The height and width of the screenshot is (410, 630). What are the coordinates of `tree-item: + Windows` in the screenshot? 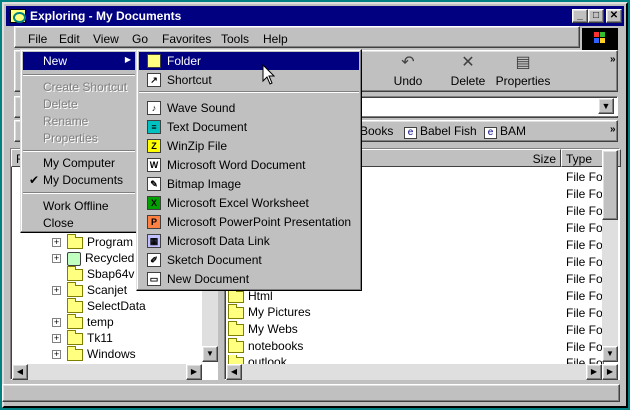 It's located at (94, 354).